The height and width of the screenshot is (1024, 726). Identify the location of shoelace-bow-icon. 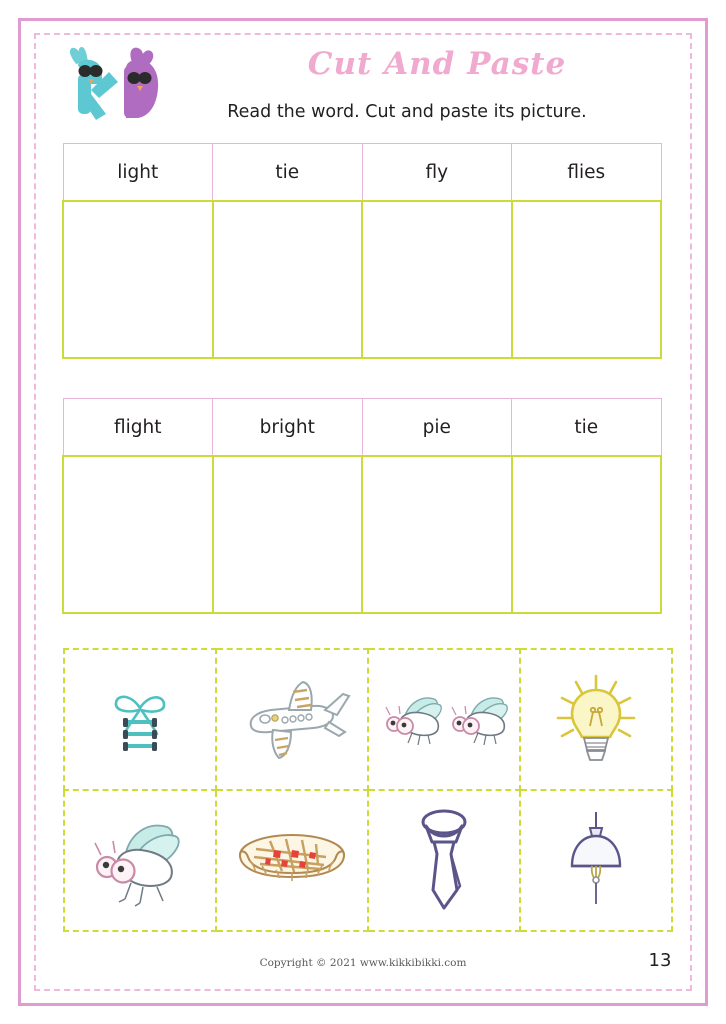
(140, 719).